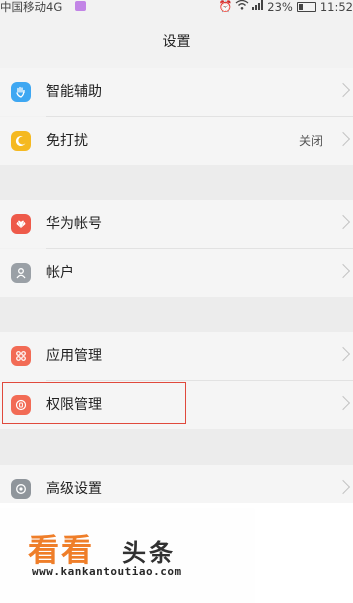 The height and width of the screenshot is (603, 353). What do you see at coordinates (176, 273) in the screenshot?
I see `settings-item-accounts: 帐户` at bounding box center [176, 273].